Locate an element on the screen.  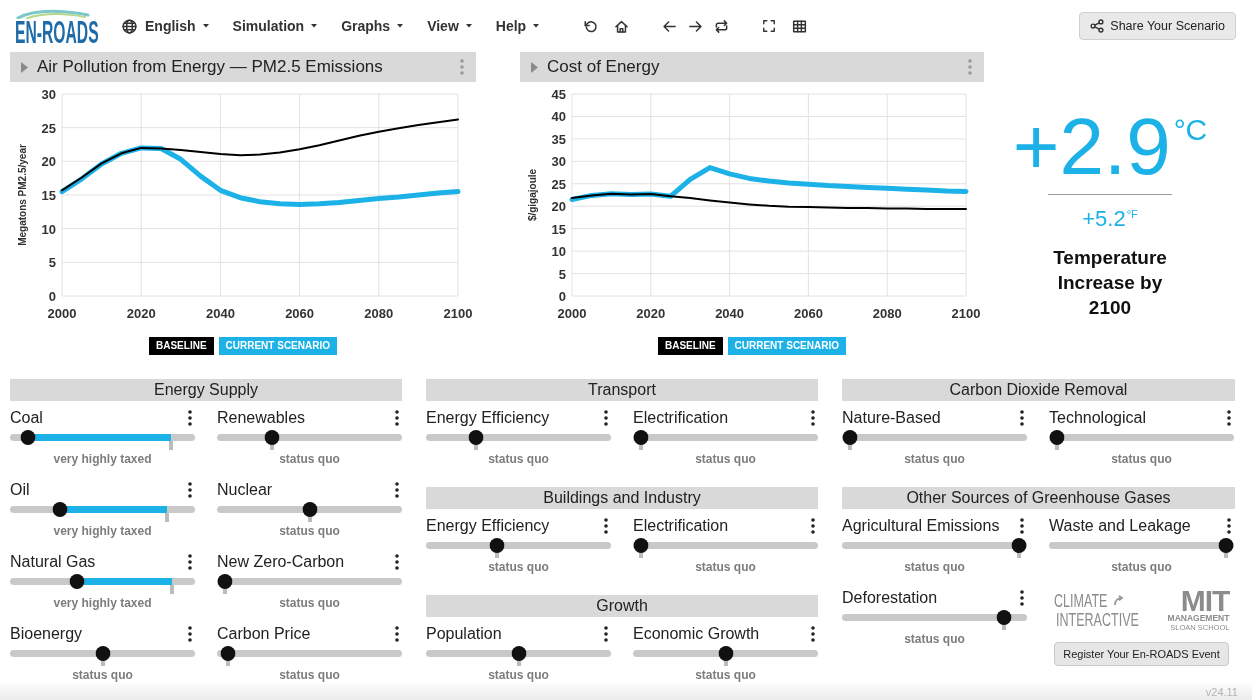
axis-tick-label: 25 is located at coordinates (558, 184).